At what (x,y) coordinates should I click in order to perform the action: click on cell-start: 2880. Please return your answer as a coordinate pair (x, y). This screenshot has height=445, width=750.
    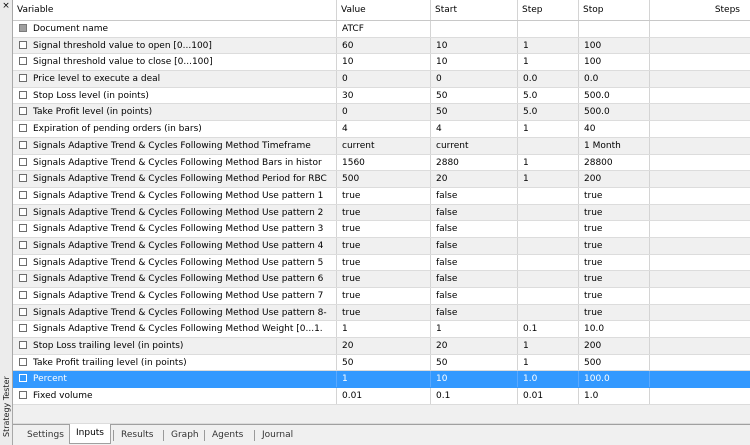
    Looking at the image, I should click on (474, 162).